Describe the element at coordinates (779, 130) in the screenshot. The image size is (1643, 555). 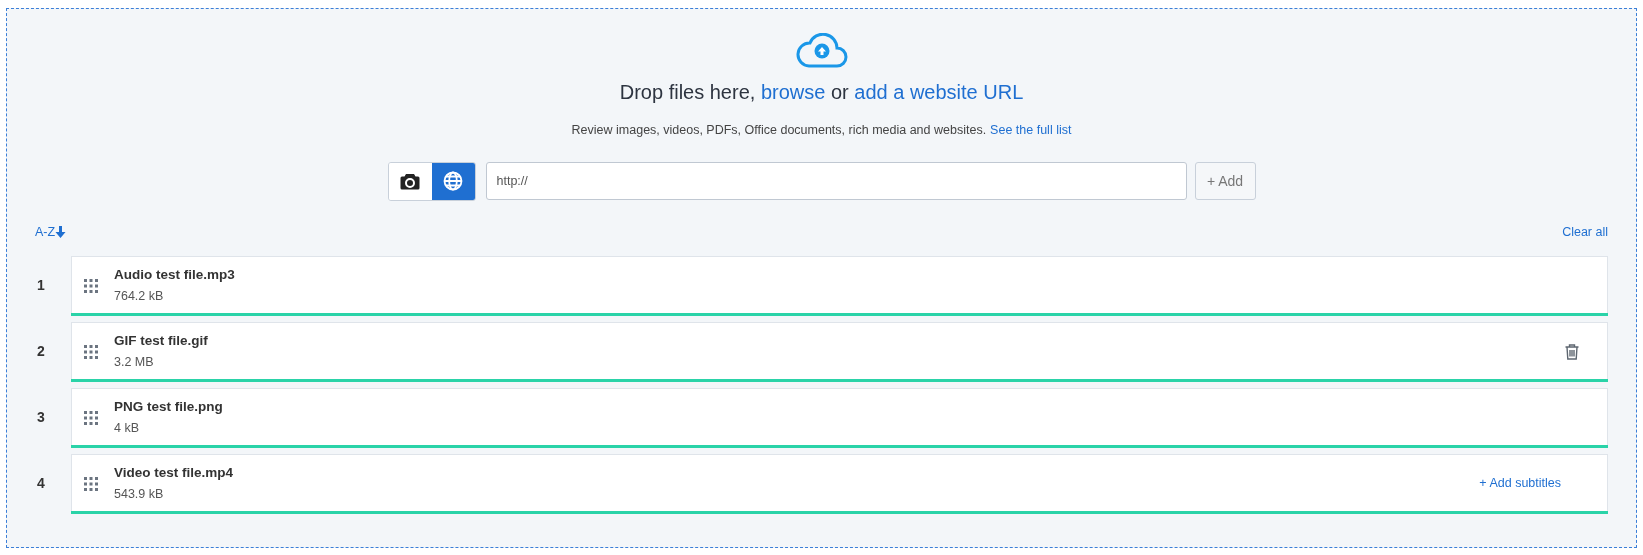
I see `description-text: Review images, videos, PDFs, Office documents, rich media and websites.` at that location.